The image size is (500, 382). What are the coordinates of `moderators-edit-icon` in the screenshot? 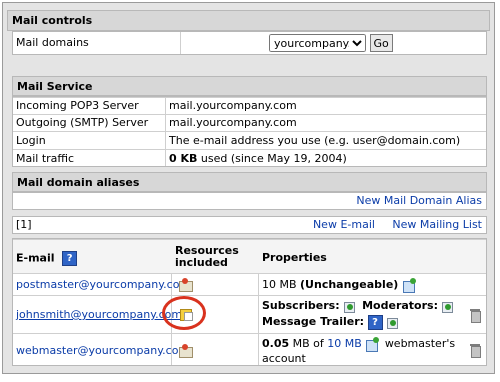 It's located at (447, 306).